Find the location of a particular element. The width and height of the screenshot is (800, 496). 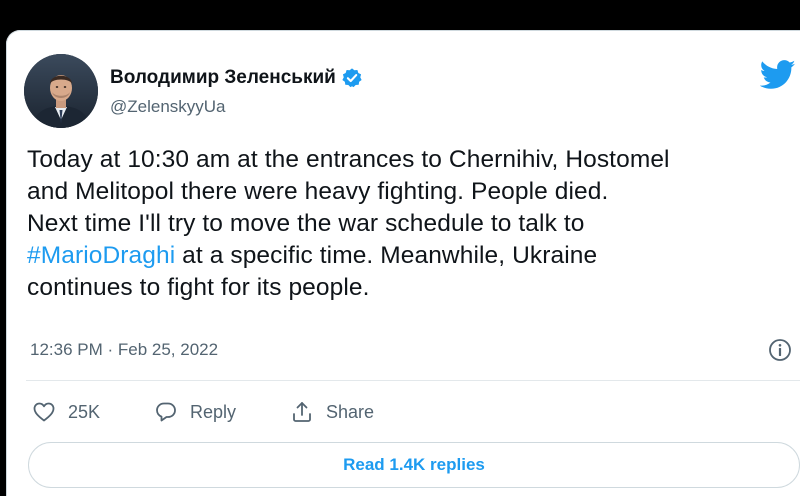

twitter-bird-icon is located at coordinates (777, 75).